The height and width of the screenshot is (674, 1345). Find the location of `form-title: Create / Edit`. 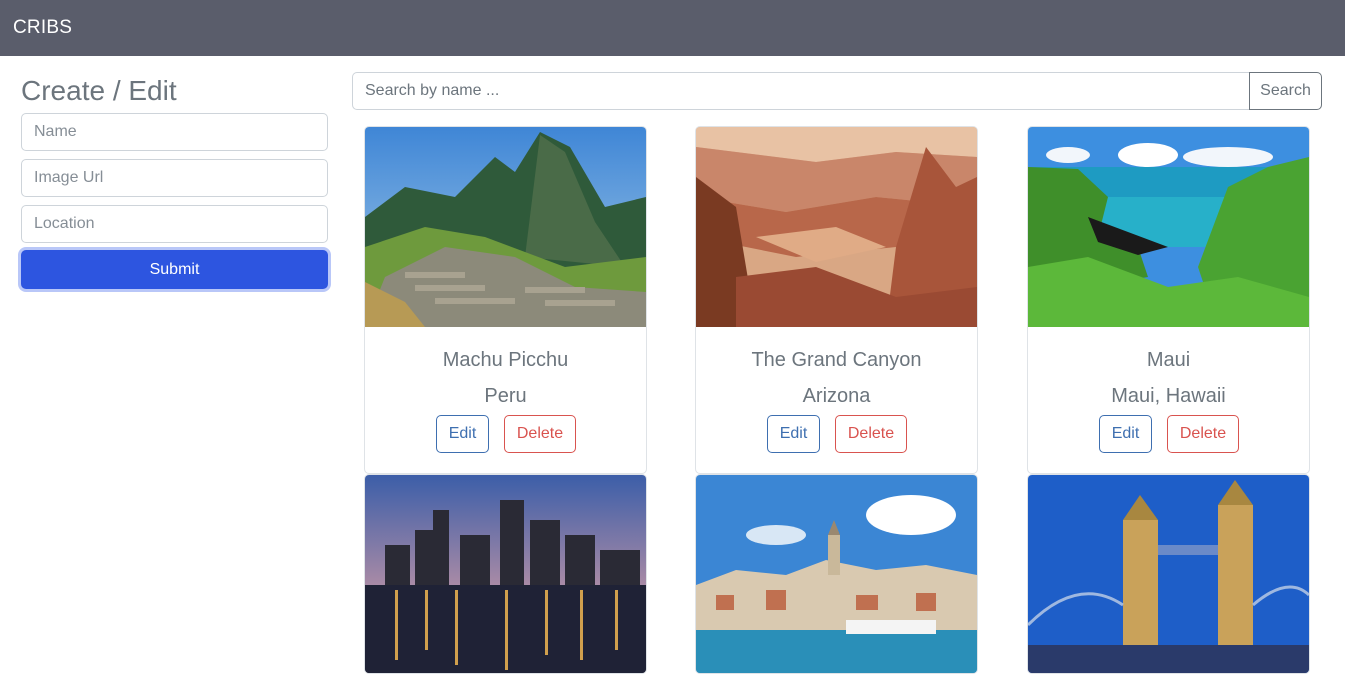

form-title: Create / Edit is located at coordinates (99, 90).